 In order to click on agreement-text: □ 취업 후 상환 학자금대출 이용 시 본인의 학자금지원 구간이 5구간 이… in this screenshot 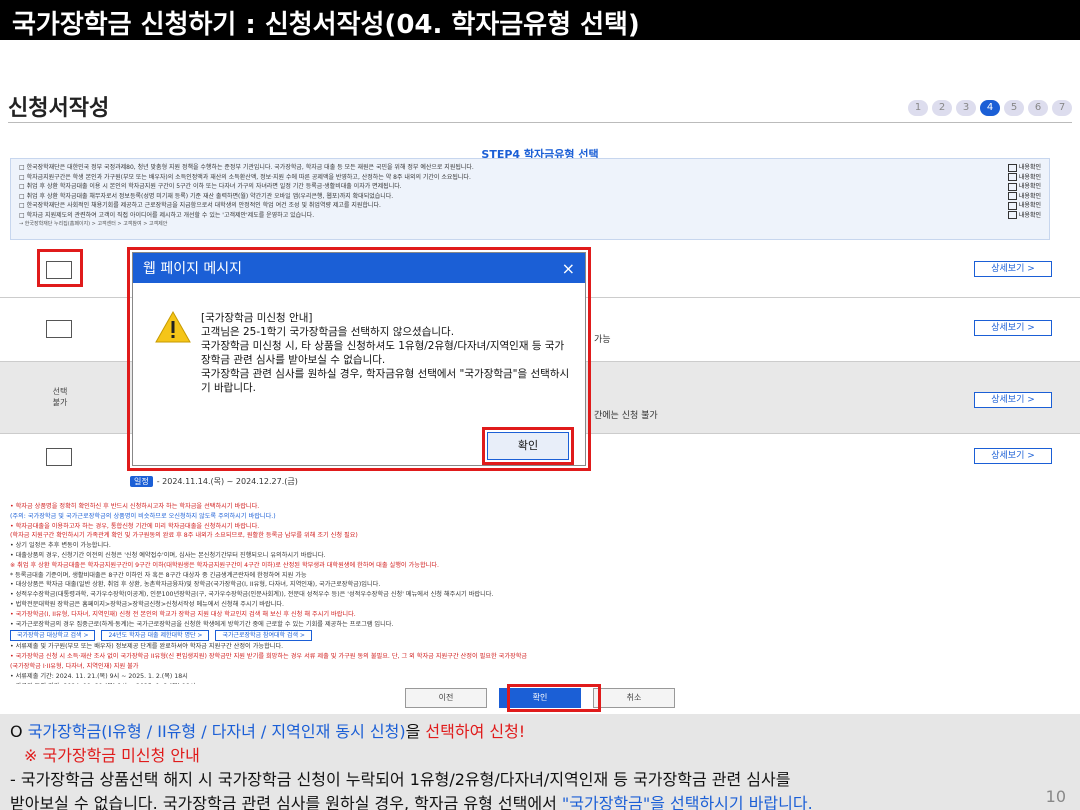, I will do `click(210, 186)`.